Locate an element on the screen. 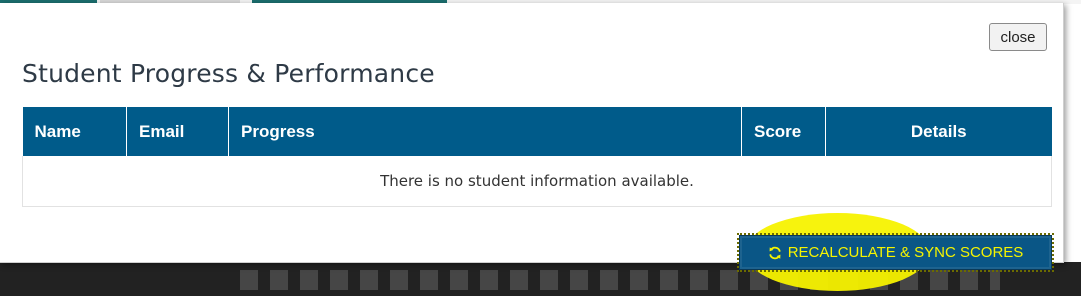 The height and width of the screenshot is (296, 1081). recalculate-sync-scores-button: RECALCULATE & SYNC SCORES is located at coordinates (895, 252).